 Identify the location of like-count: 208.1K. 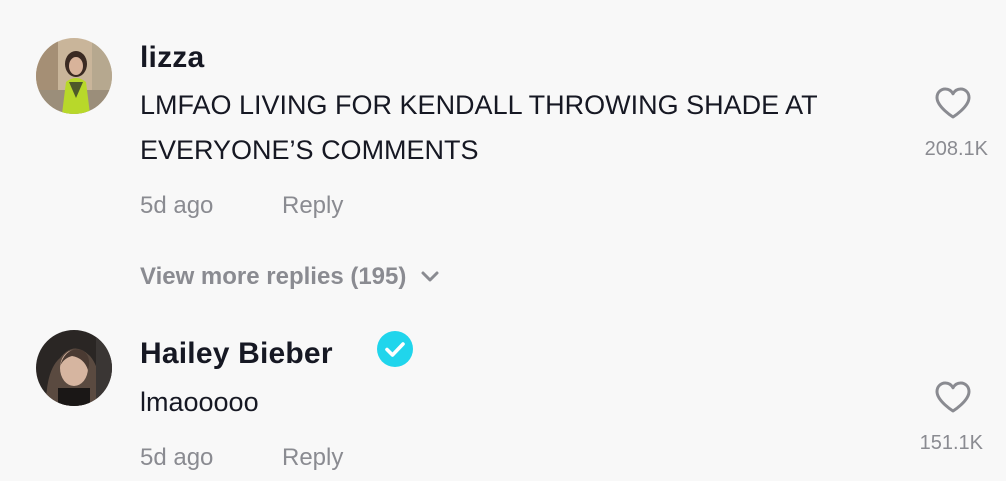
(956, 149).